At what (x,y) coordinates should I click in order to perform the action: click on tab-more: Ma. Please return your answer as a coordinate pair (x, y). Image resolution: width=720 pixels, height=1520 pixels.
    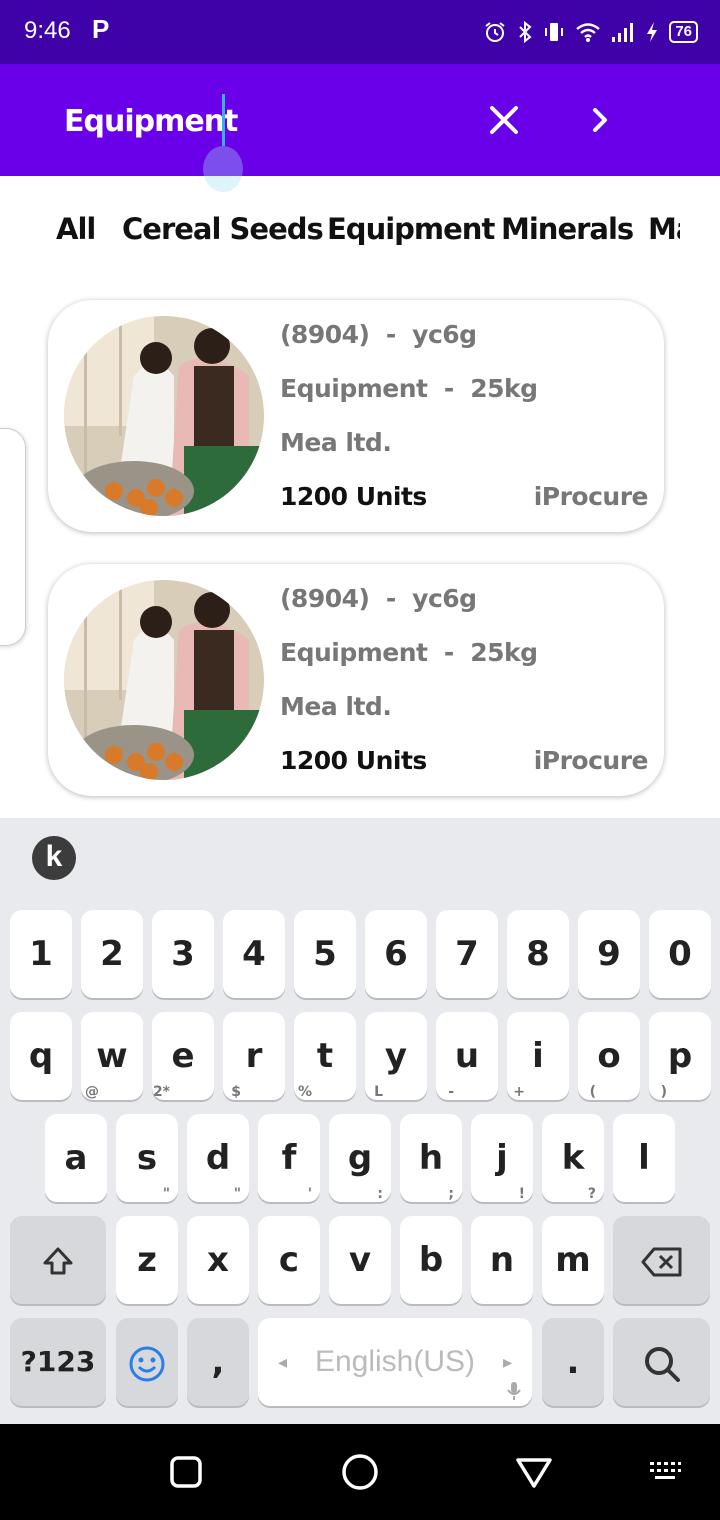
    Looking at the image, I should click on (664, 229).